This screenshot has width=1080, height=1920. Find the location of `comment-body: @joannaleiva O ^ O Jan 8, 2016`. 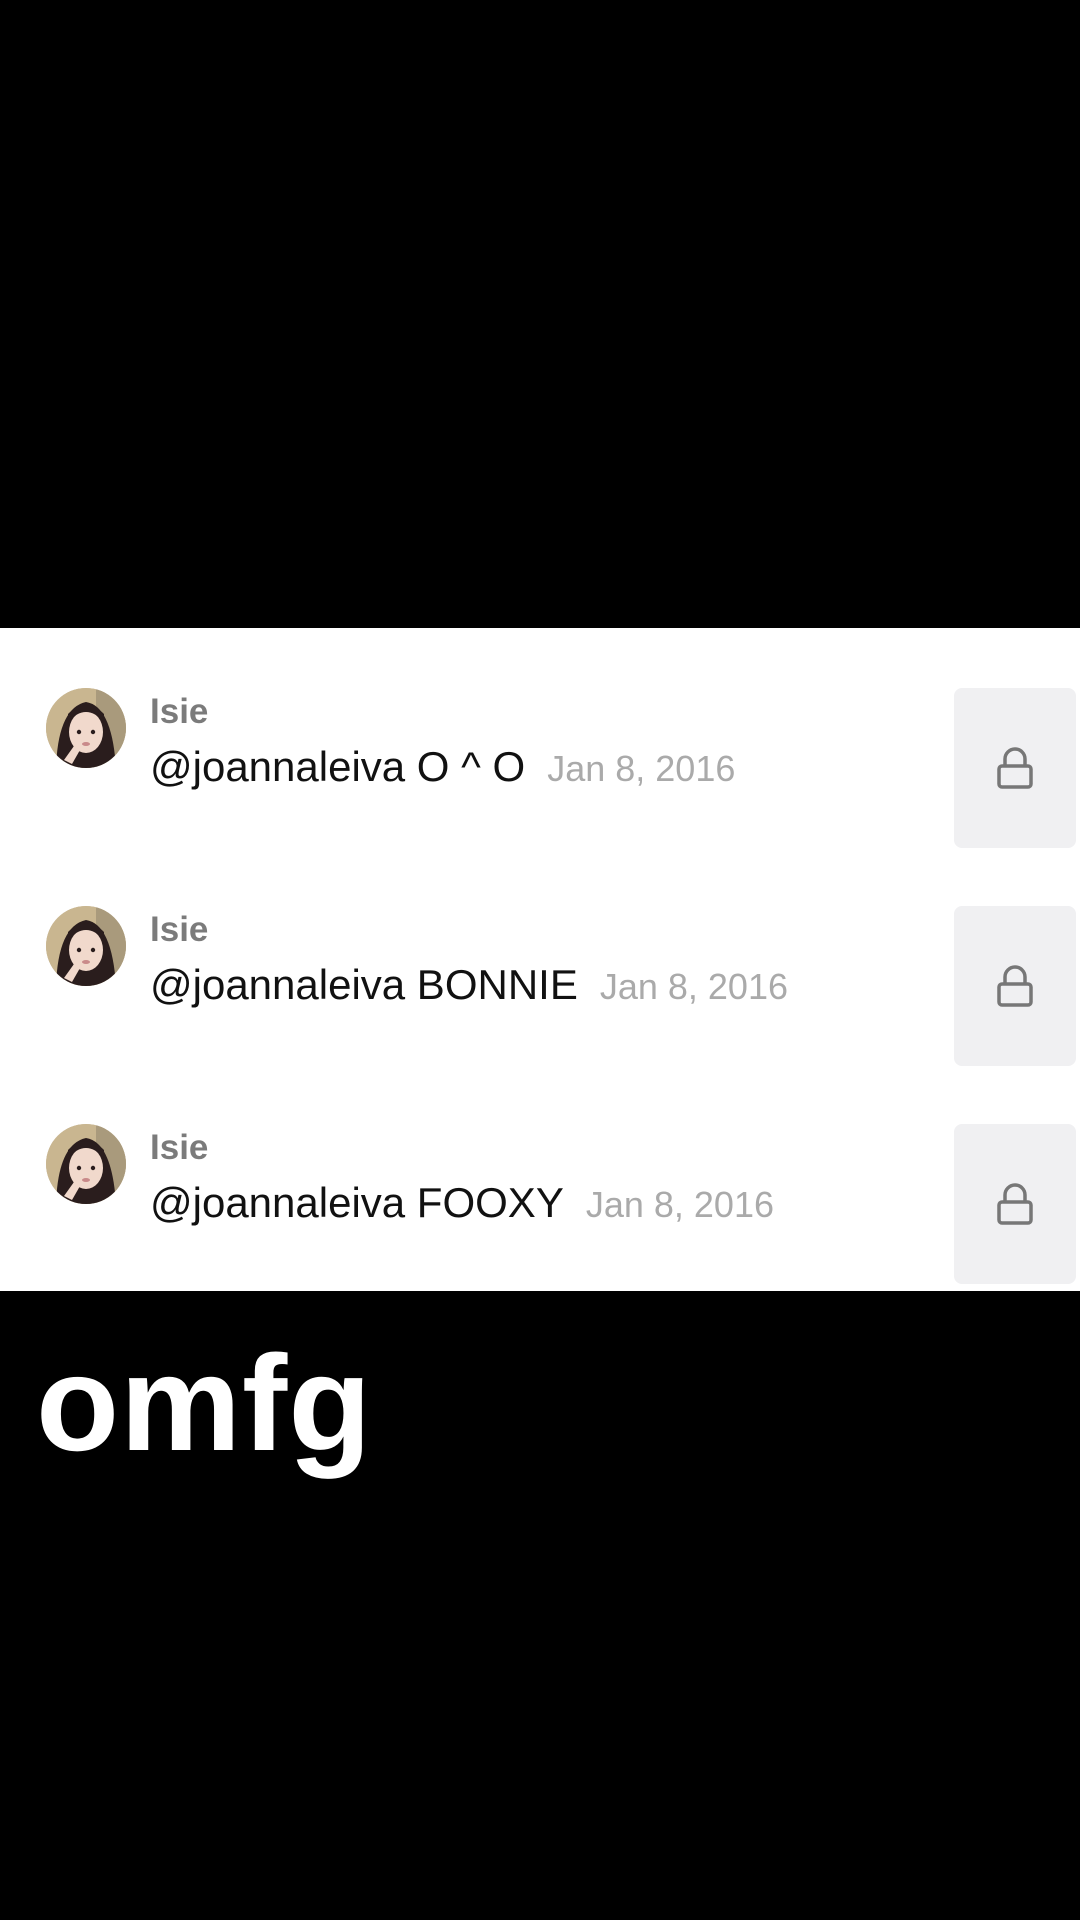

comment-body: @joannaleiva O ^ O Jan 8, 2016 is located at coordinates (442, 767).